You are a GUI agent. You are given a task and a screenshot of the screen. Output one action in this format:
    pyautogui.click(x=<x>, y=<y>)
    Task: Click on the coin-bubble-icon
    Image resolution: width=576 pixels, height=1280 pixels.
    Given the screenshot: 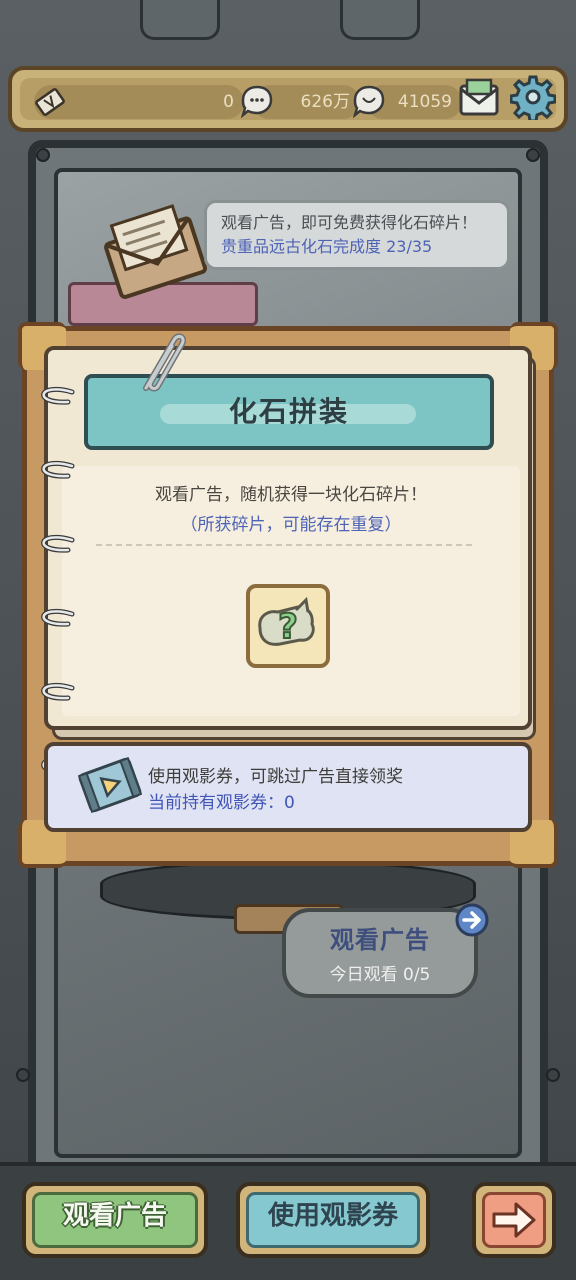 What is the action you would take?
    pyautogui.click(x=256, y=101)
    